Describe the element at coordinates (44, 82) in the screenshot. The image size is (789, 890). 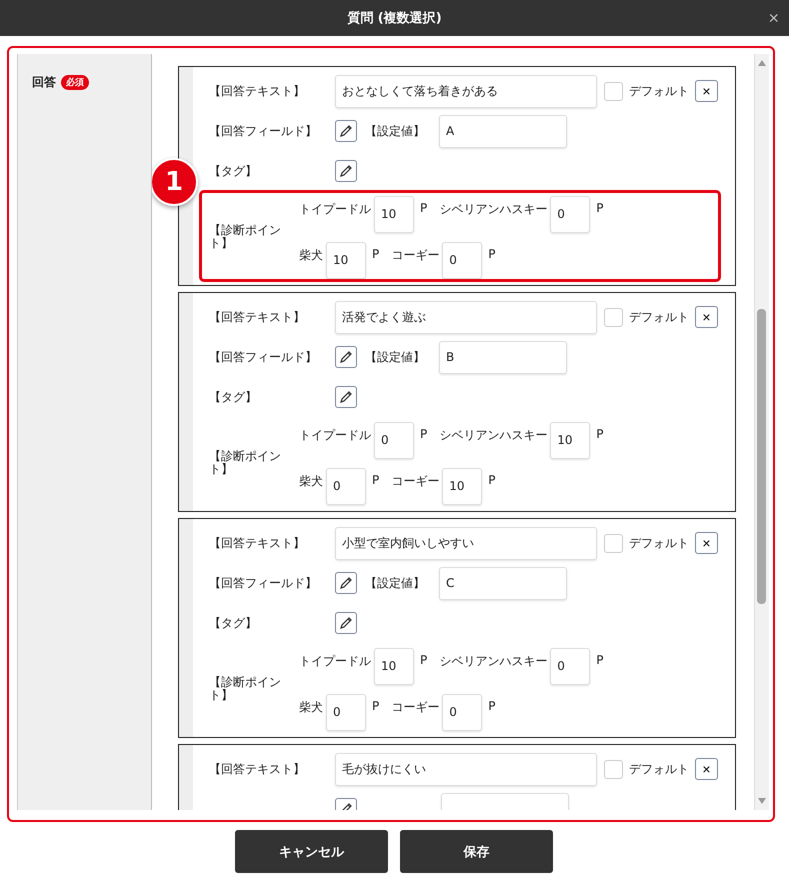
I see `section-label: 回答` at that location.